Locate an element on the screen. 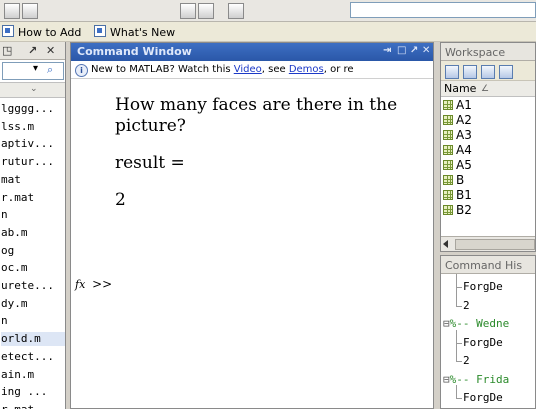  sort-indicator-icon: ∠ is located at coordinates (485, 89).